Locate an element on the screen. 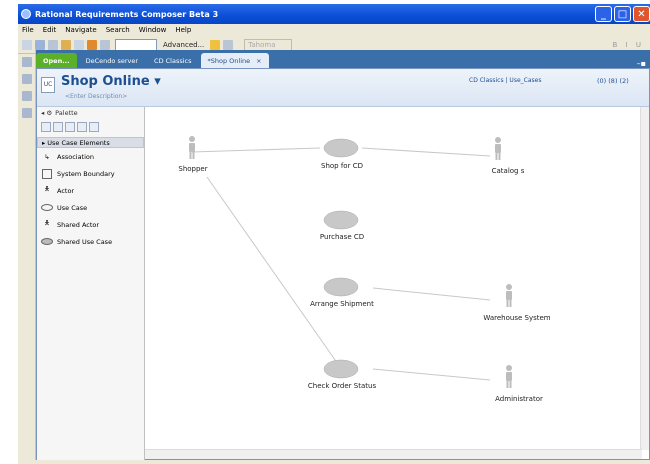  menu-window: Window is located at coordinates (153, 30).